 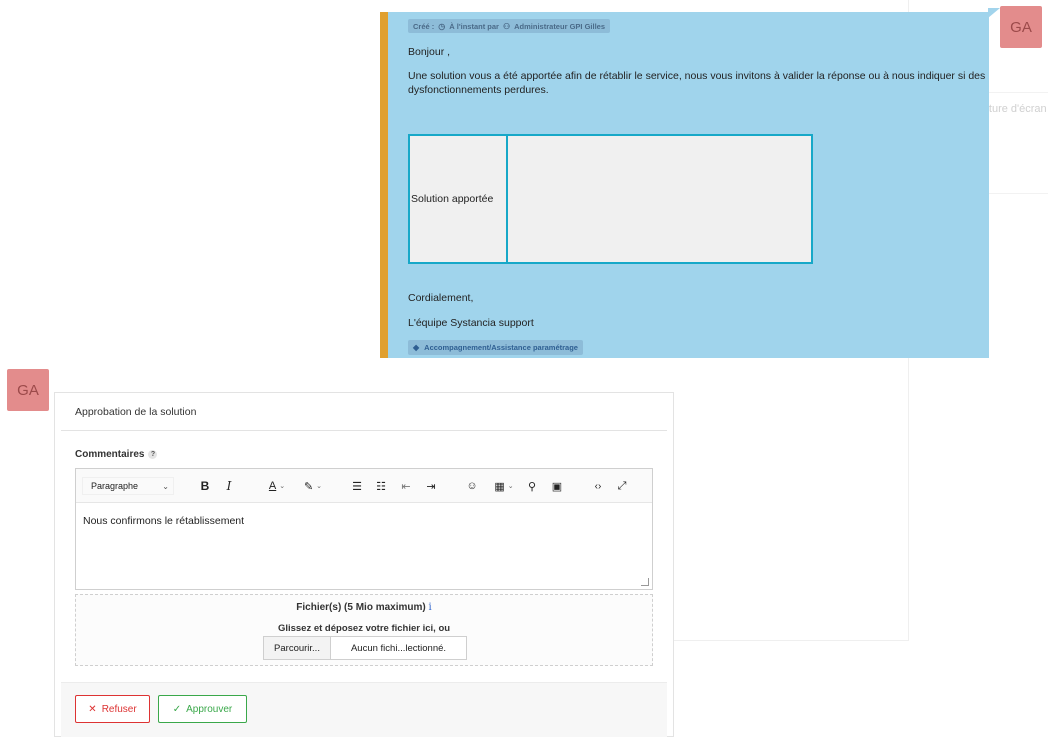 I want to click on card-footer: ✕ Refuser ✓ Approuver, so click(x=364, y=709).